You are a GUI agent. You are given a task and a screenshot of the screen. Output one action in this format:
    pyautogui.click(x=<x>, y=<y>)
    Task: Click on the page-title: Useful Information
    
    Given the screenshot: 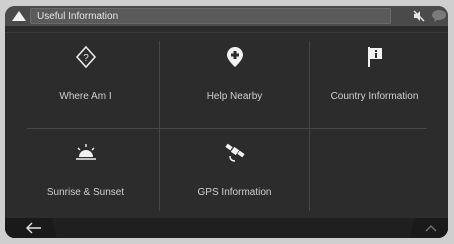 What is the action you would take?
    pyautogui.click(x=210, y=16)
    